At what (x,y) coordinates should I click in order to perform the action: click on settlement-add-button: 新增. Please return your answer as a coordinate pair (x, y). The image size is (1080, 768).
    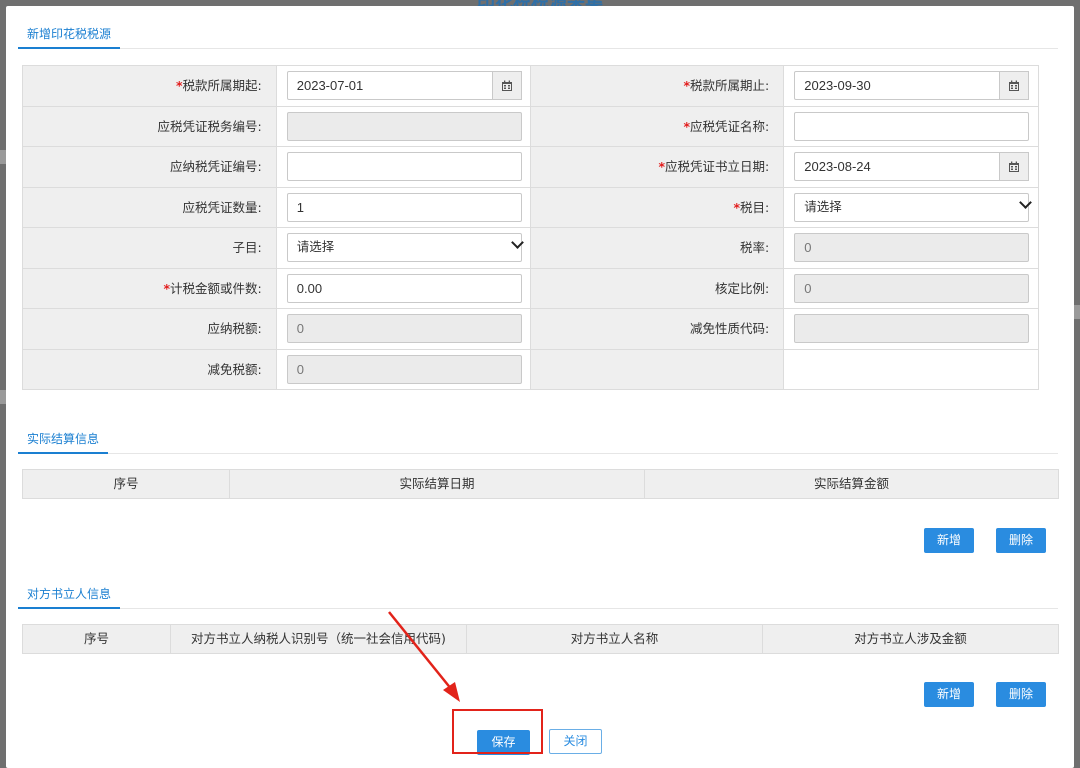
    Looking at the image, I should click on (949, 540).